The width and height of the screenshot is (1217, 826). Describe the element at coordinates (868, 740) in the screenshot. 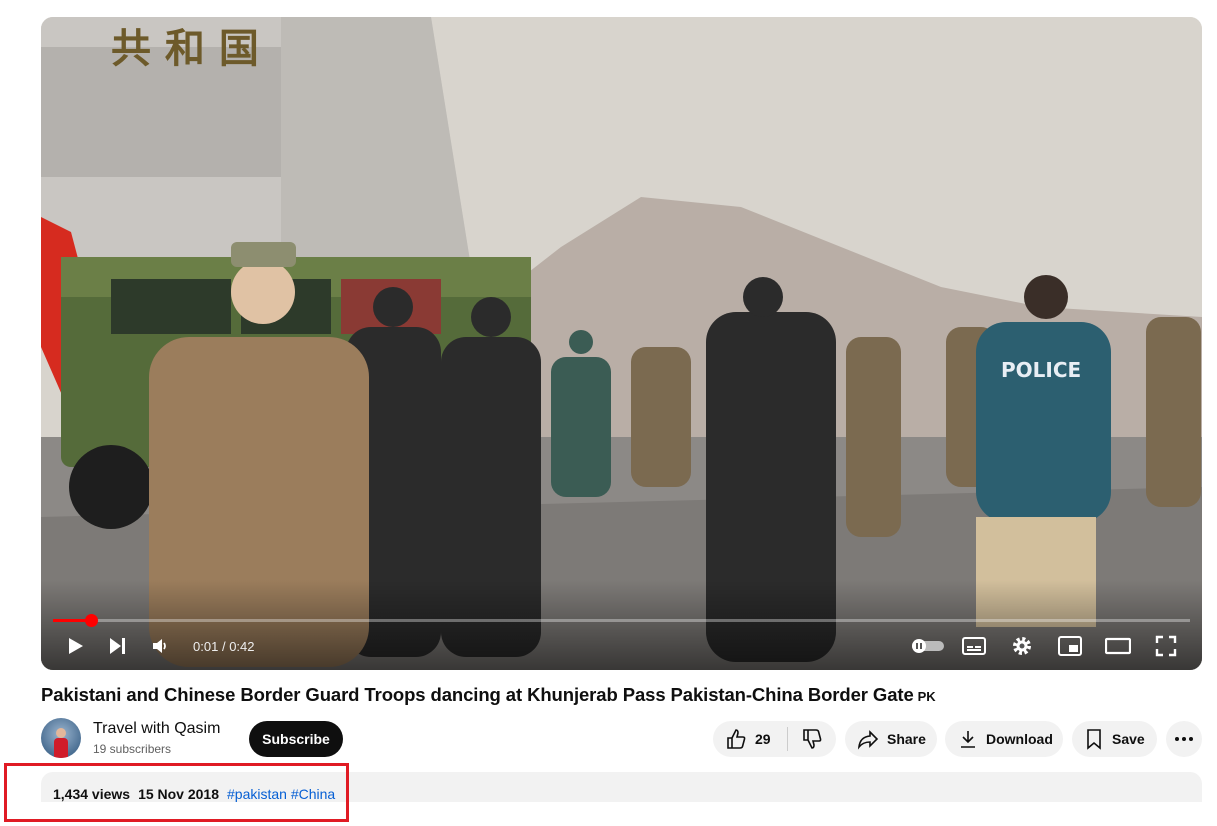

I see `share-icon` at that location.